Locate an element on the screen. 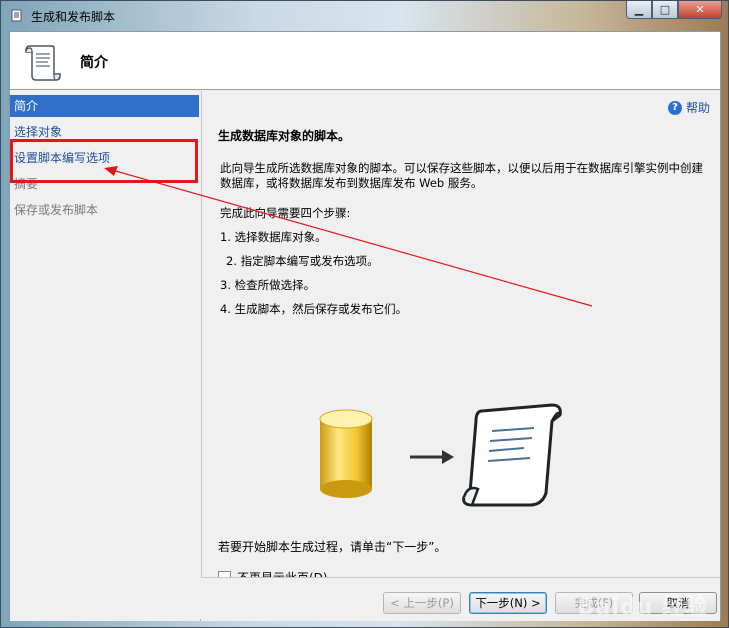 This screenshot has width=729, height=628. help-icon: ? is located at coordinates (674, 107).